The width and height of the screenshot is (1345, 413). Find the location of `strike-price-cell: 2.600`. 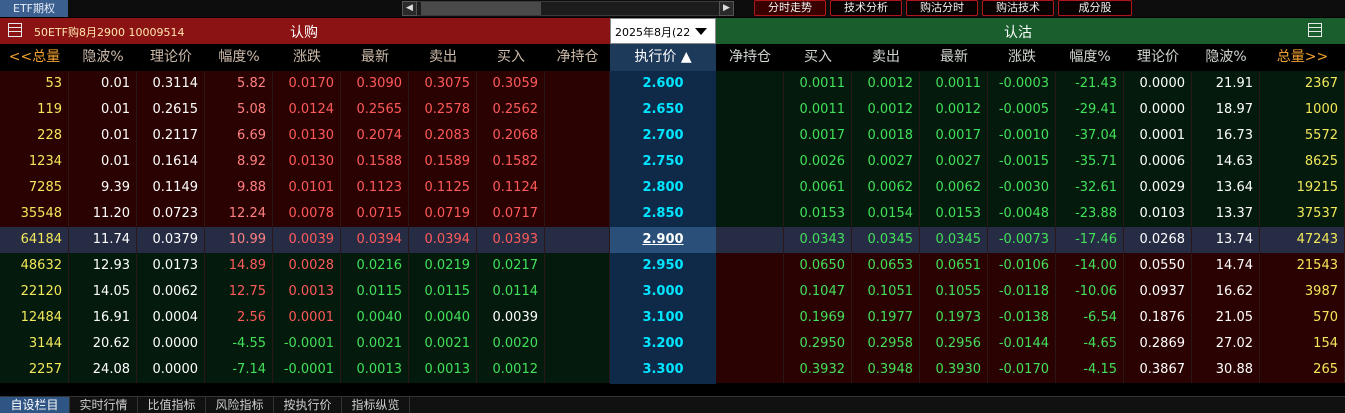

strike-price-cell: 2.600 is located at coordinates (663, 84).